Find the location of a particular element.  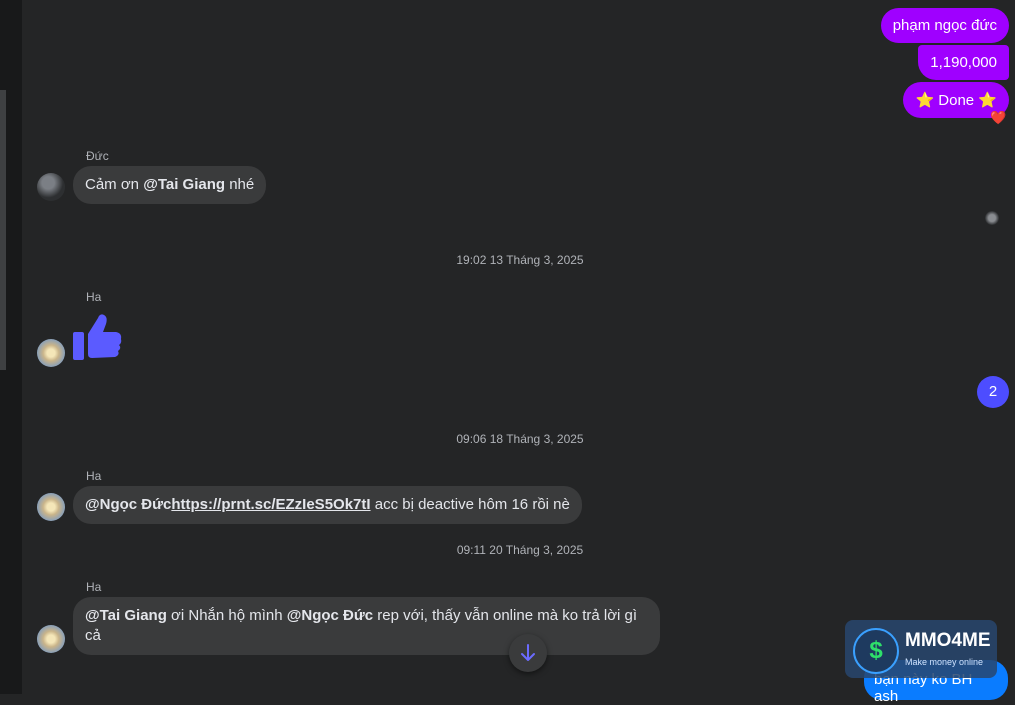

message-text: phạm ngọc đức is located at coordinates (944, 25).